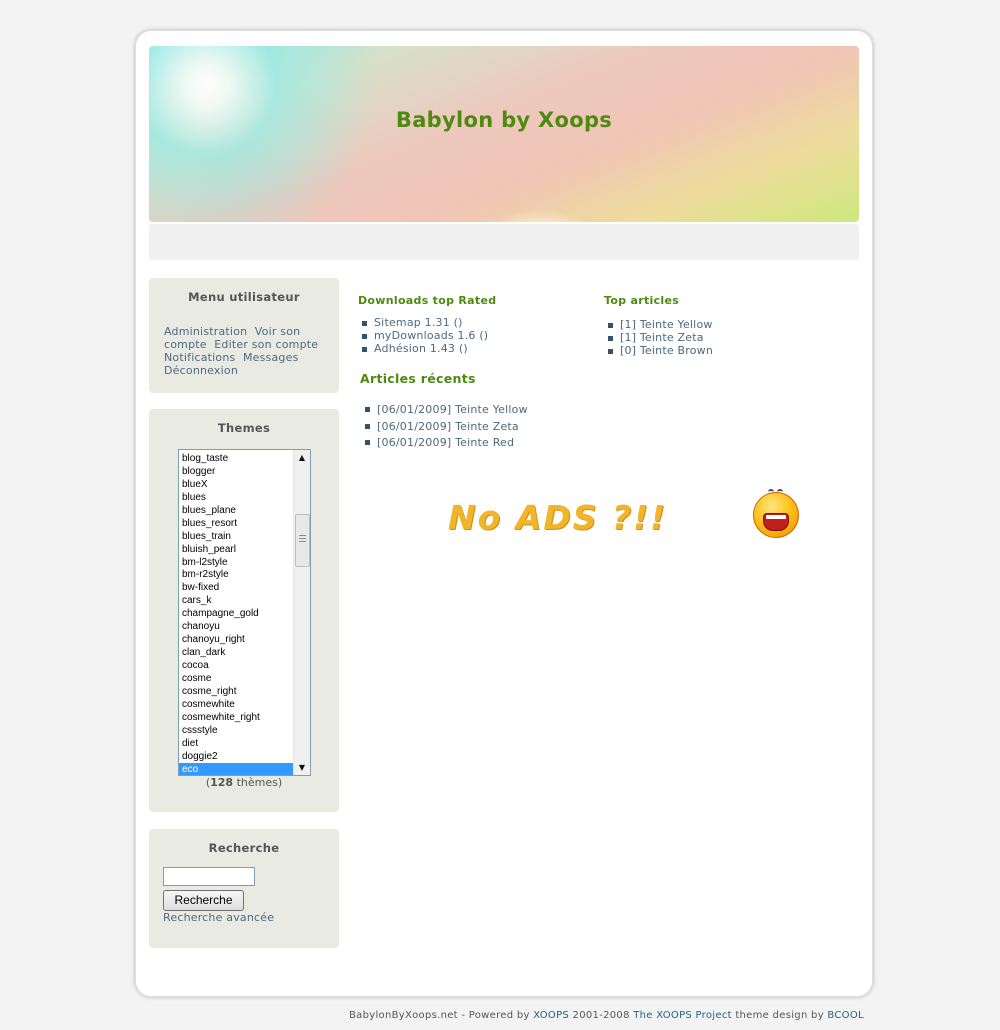  What do you see at coordinates (504, 134) in the screenshot?
I see `header-banner: Babylon by Xoops` at bounding box center [504, 134].